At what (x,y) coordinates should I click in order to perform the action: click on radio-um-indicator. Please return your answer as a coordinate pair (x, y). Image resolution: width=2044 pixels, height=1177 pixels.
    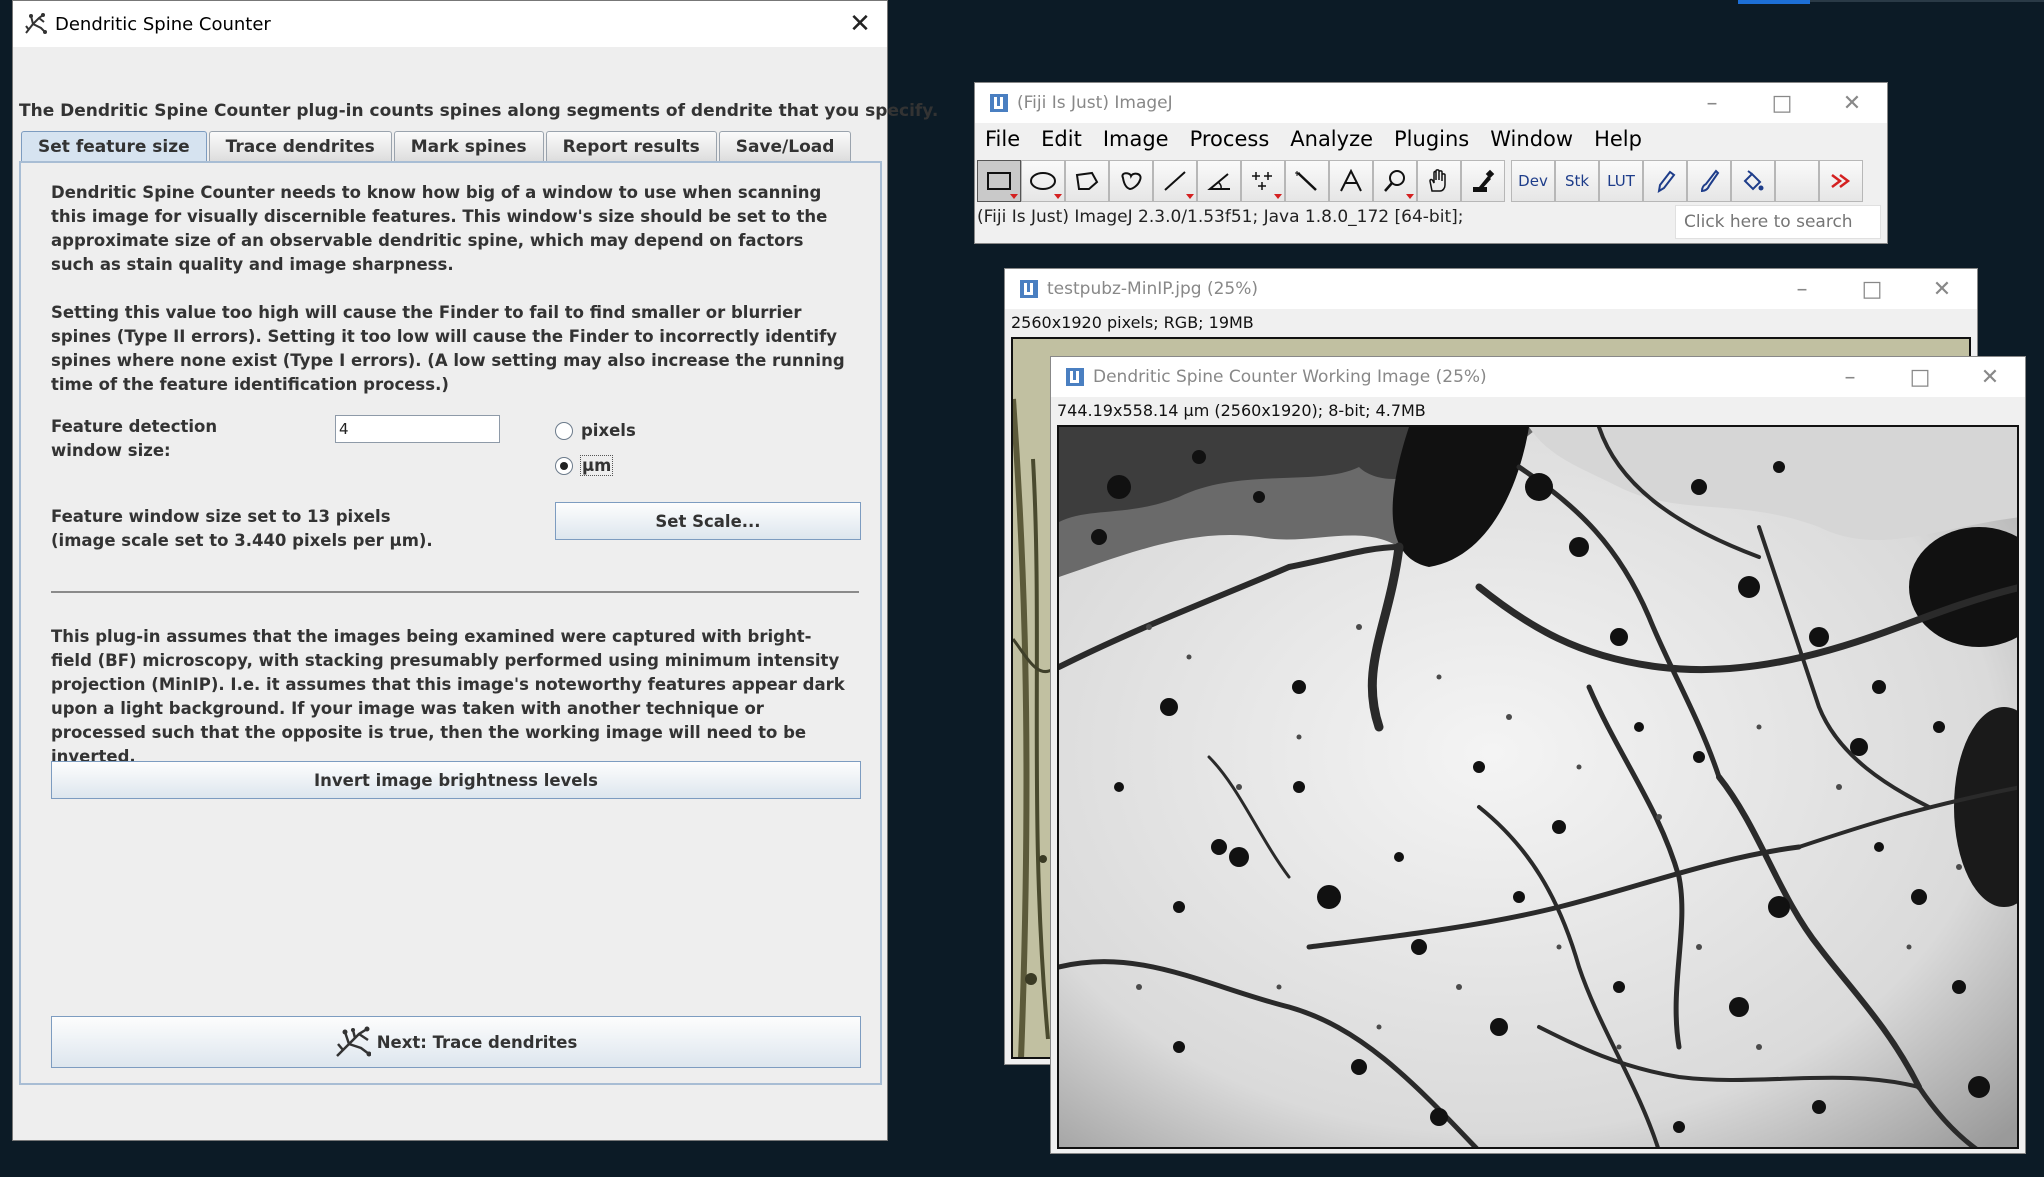
    Looking at the image, I should click on (564, 465).